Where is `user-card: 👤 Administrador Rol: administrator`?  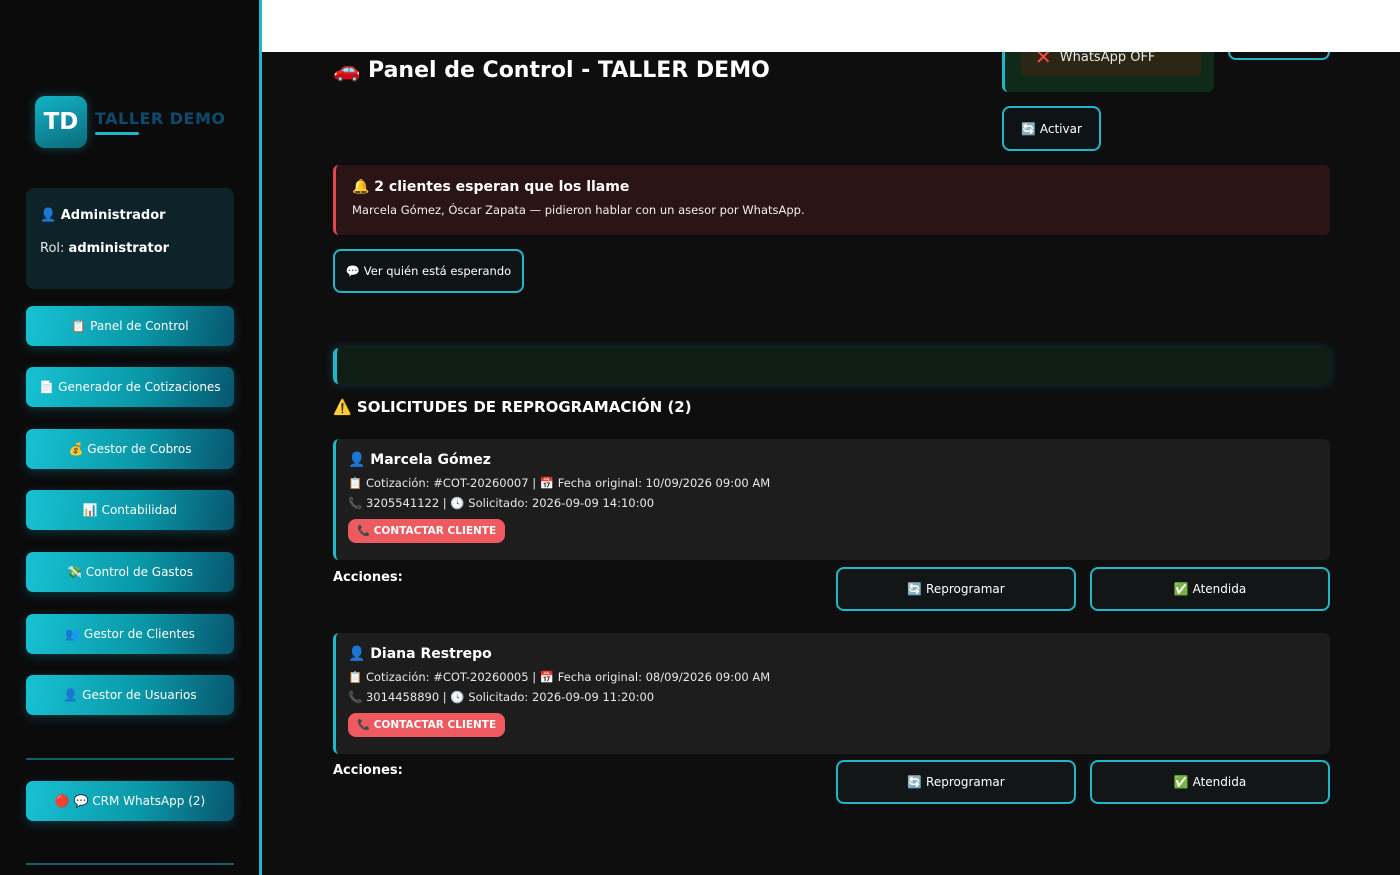
user-card: 👤 Administrador Rol: administrator is located at coordinates (130, 238).